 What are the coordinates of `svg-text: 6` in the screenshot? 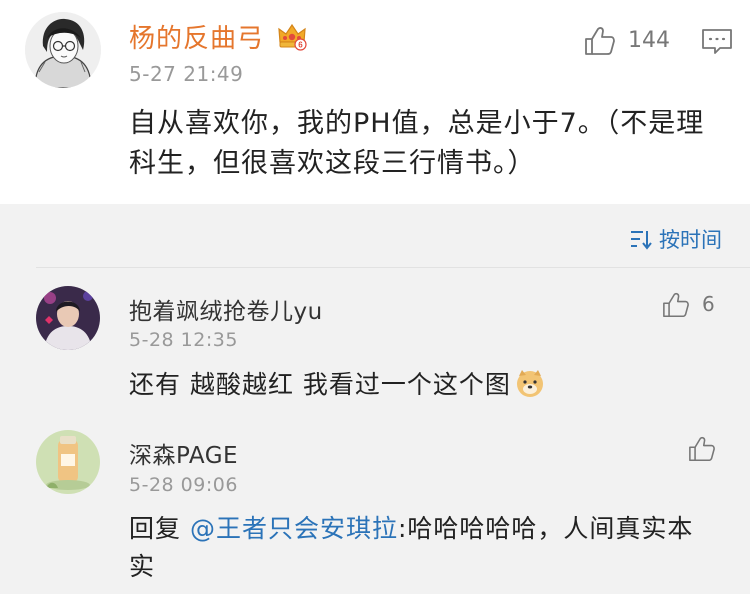 It's located at (300, 45).